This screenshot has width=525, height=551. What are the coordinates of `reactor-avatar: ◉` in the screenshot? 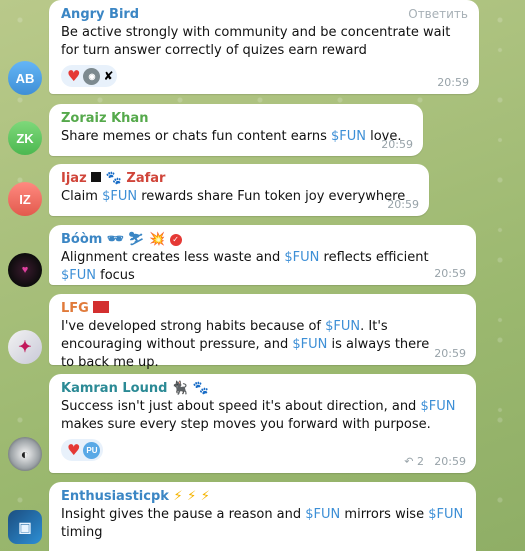 It's located at (92, 76).